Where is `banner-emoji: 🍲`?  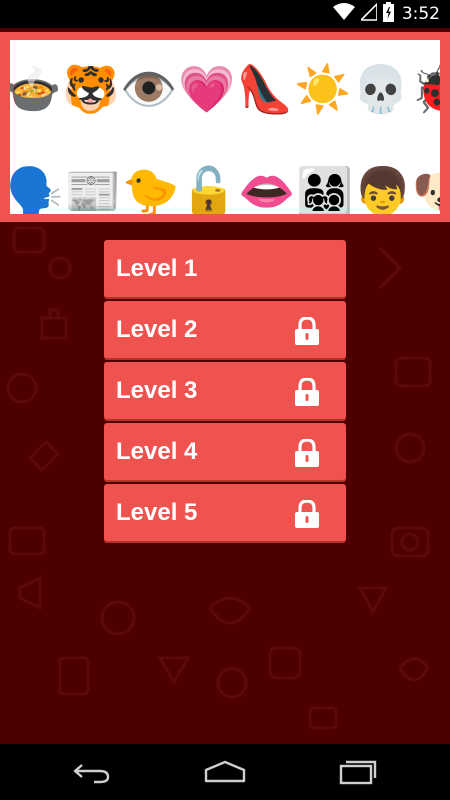
banner-emoji: 🍲 is located at coordinates (36, 89).